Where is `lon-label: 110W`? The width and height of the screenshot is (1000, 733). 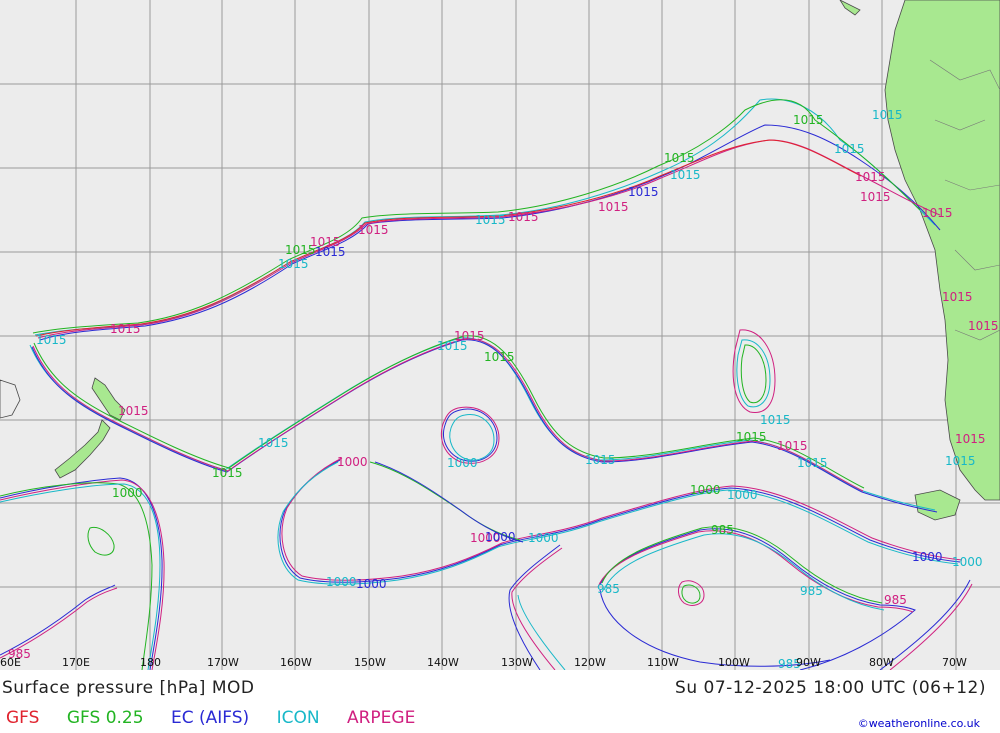
lon-label: 110W is located at coordinates (663, 662).